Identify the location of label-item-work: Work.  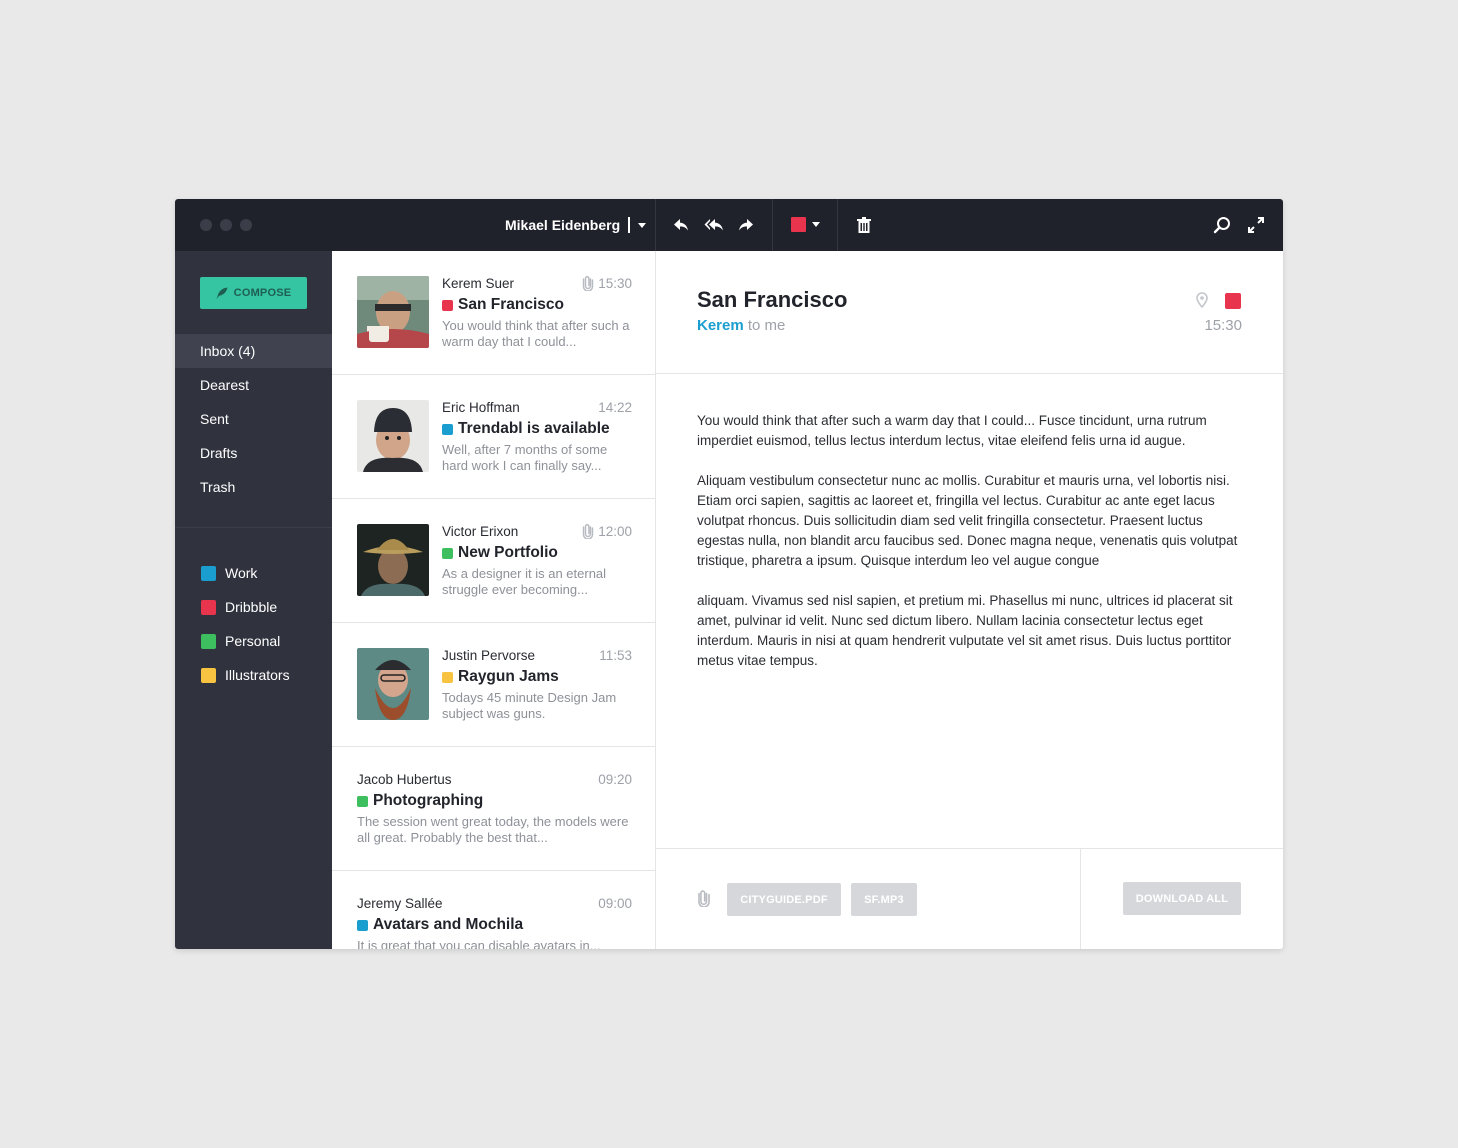
(253, 573).